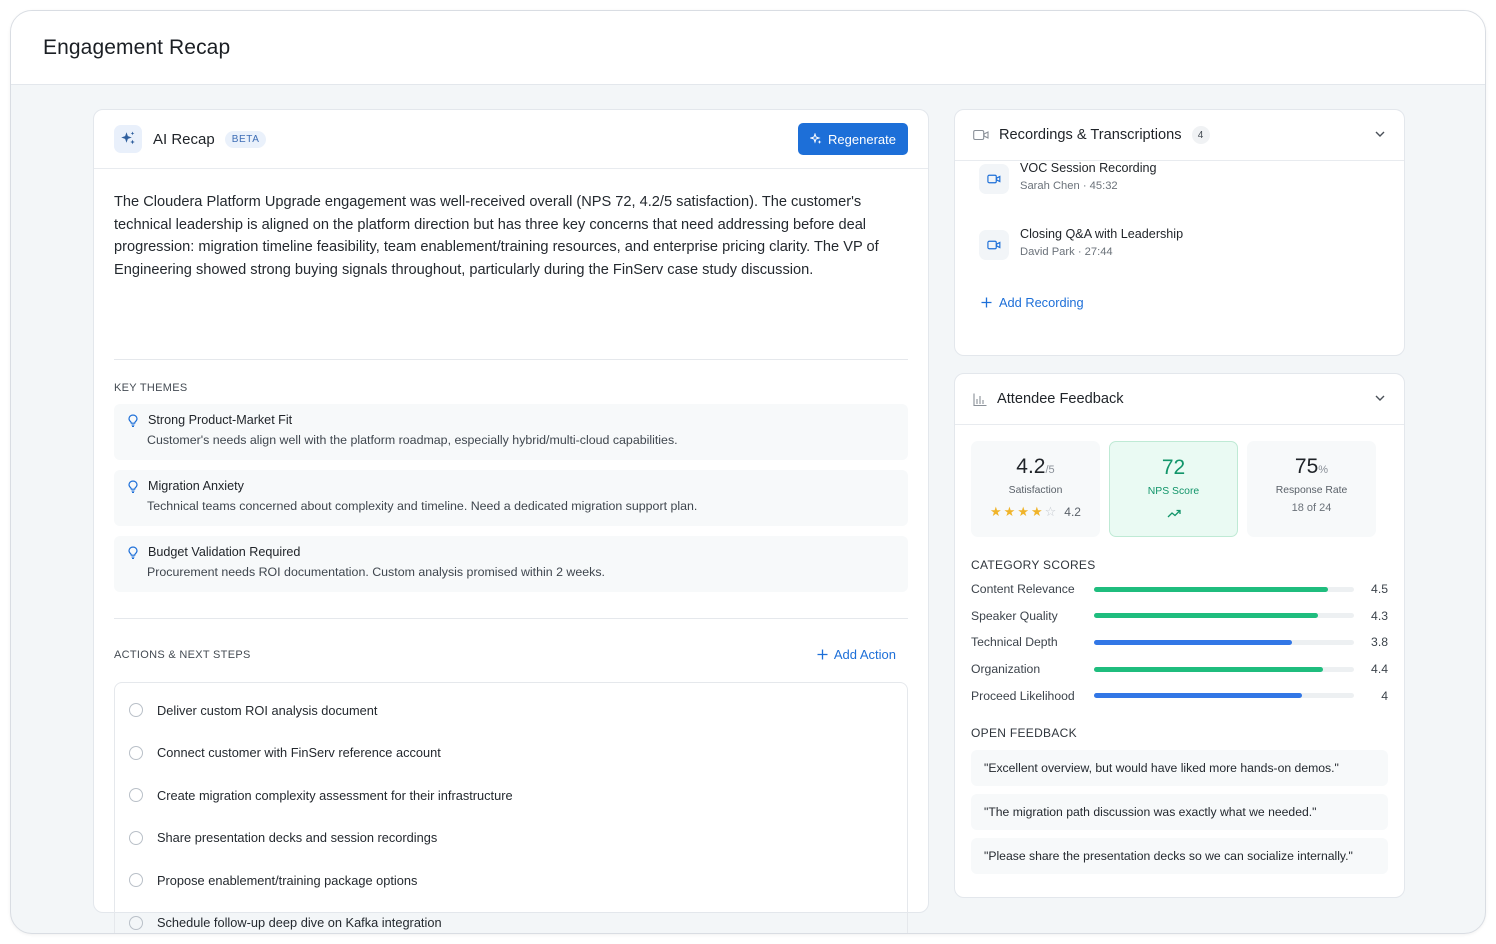  I want to click on response-detail: 18 of 24, so click(1311, 508).